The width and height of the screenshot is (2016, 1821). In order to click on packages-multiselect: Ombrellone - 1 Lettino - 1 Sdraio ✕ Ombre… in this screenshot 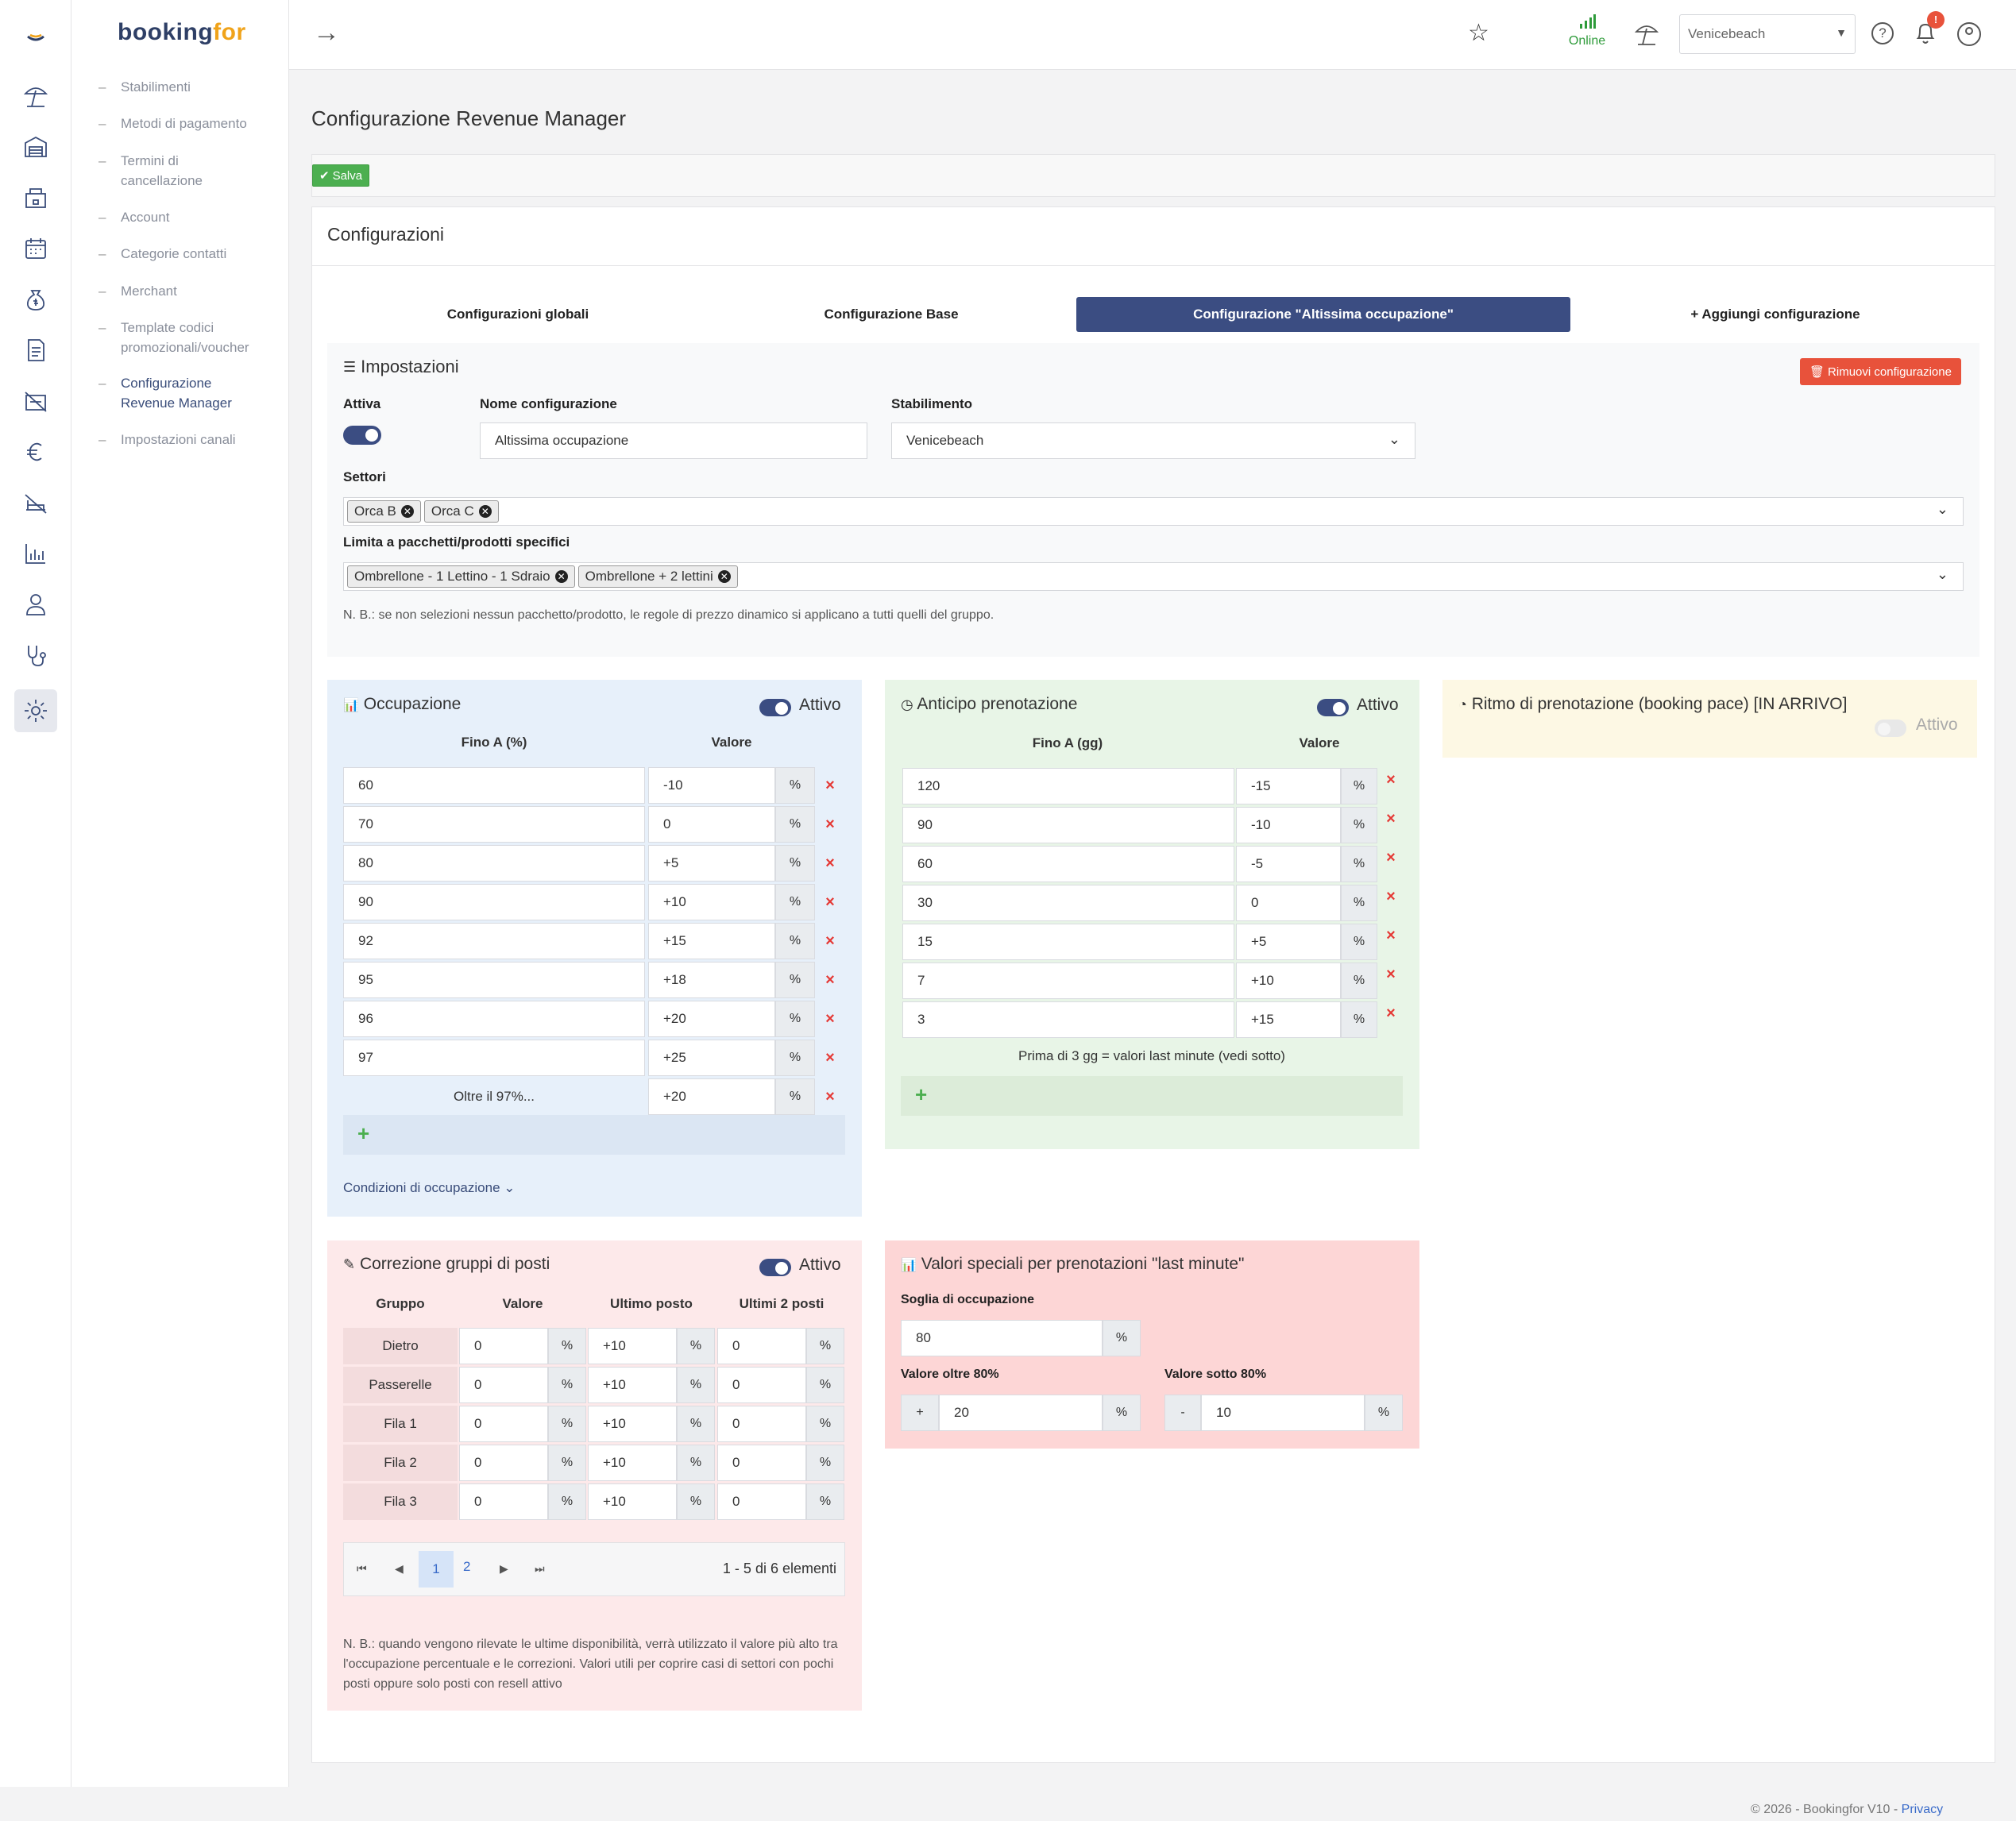, I will do `click(1153, 576)`.